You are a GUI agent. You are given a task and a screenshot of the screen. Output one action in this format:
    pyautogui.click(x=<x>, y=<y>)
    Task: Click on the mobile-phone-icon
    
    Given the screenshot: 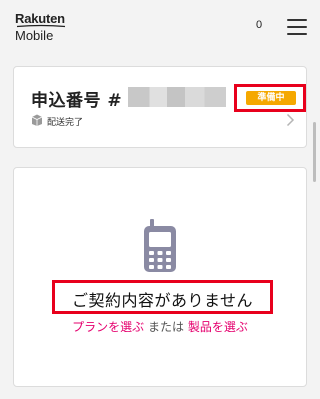 What is the action you would take?
    pyautogui.click(x=160, y=245)
    